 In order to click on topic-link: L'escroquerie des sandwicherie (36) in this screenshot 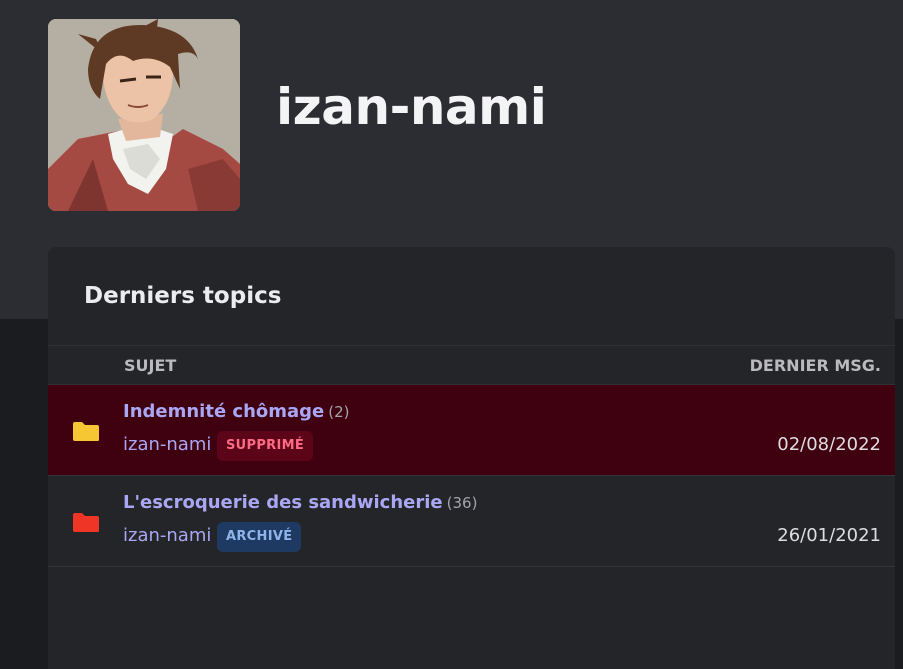, I will do `click(300, 502)`.